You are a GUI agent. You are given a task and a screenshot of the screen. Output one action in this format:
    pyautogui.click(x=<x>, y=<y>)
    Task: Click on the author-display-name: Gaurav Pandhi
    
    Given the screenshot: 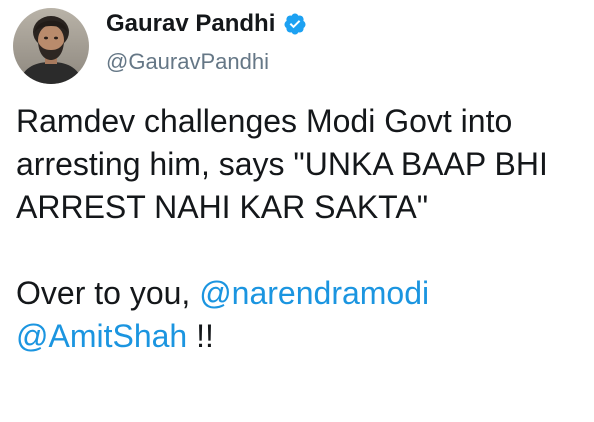 What is the action you would take?
    pyautogui.click(x=190, y=24)
    